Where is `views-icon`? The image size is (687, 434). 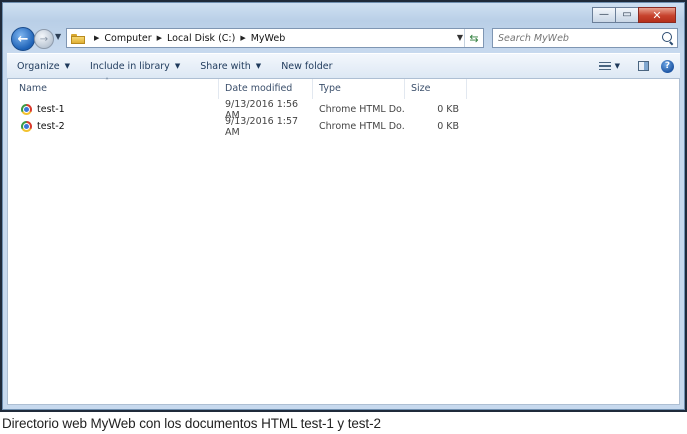 views-icon is located at coordinates (604, 66).